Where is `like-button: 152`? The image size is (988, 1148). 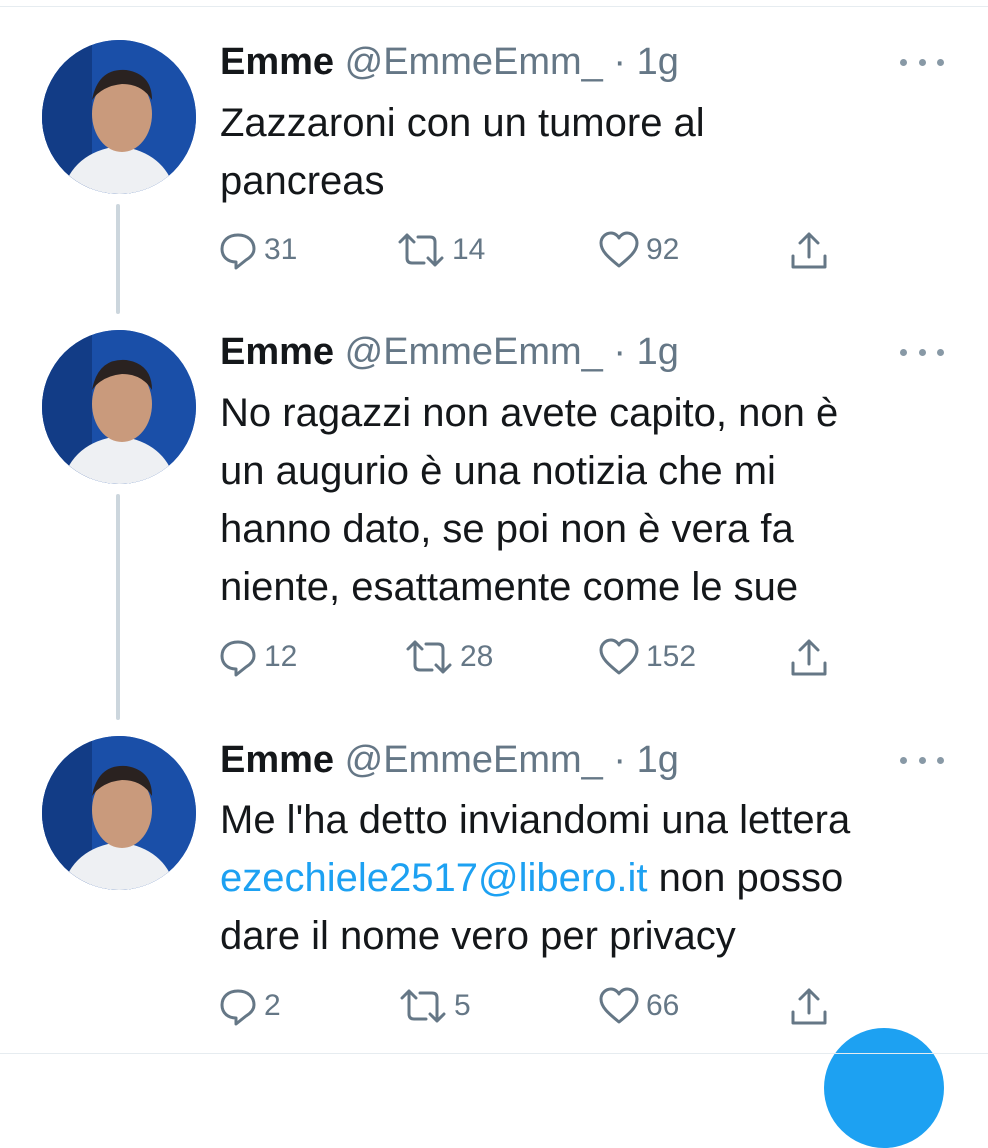
like-button: 152 is located at coordinates (647, 657).